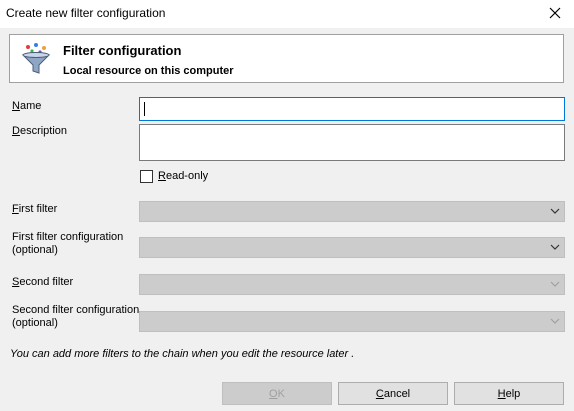  I want to click on close-button, so click(555, 13).